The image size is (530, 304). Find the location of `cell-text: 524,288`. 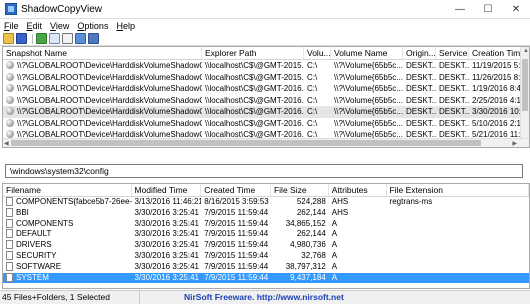

cell-text: 524,288 is located at coordinates (311, 201).